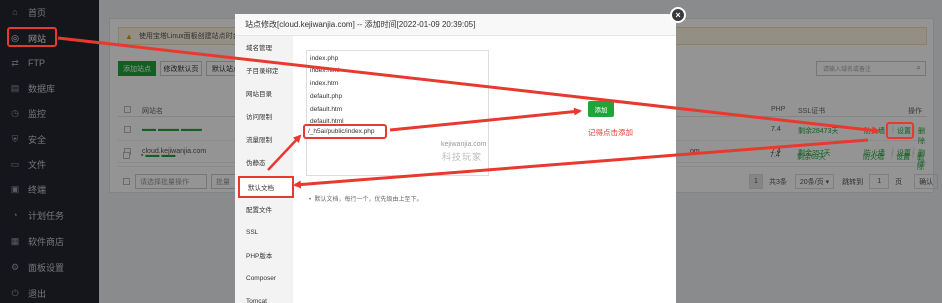  What do you see at coordinates (284, 152) in the screenshot?
I see `arrow-default-doc-to-entry` at bounding box center [284, 152].